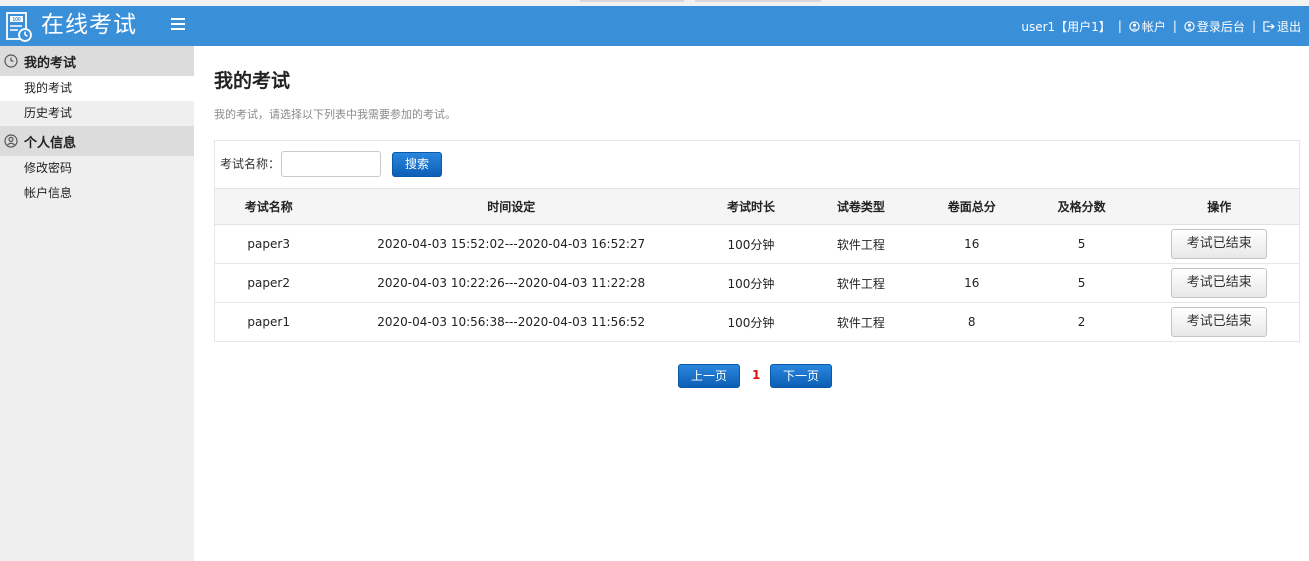 The height and width of the screenshot is (561, 1309). I want to click on exam-name-cell: paper2, so click(268, 283).